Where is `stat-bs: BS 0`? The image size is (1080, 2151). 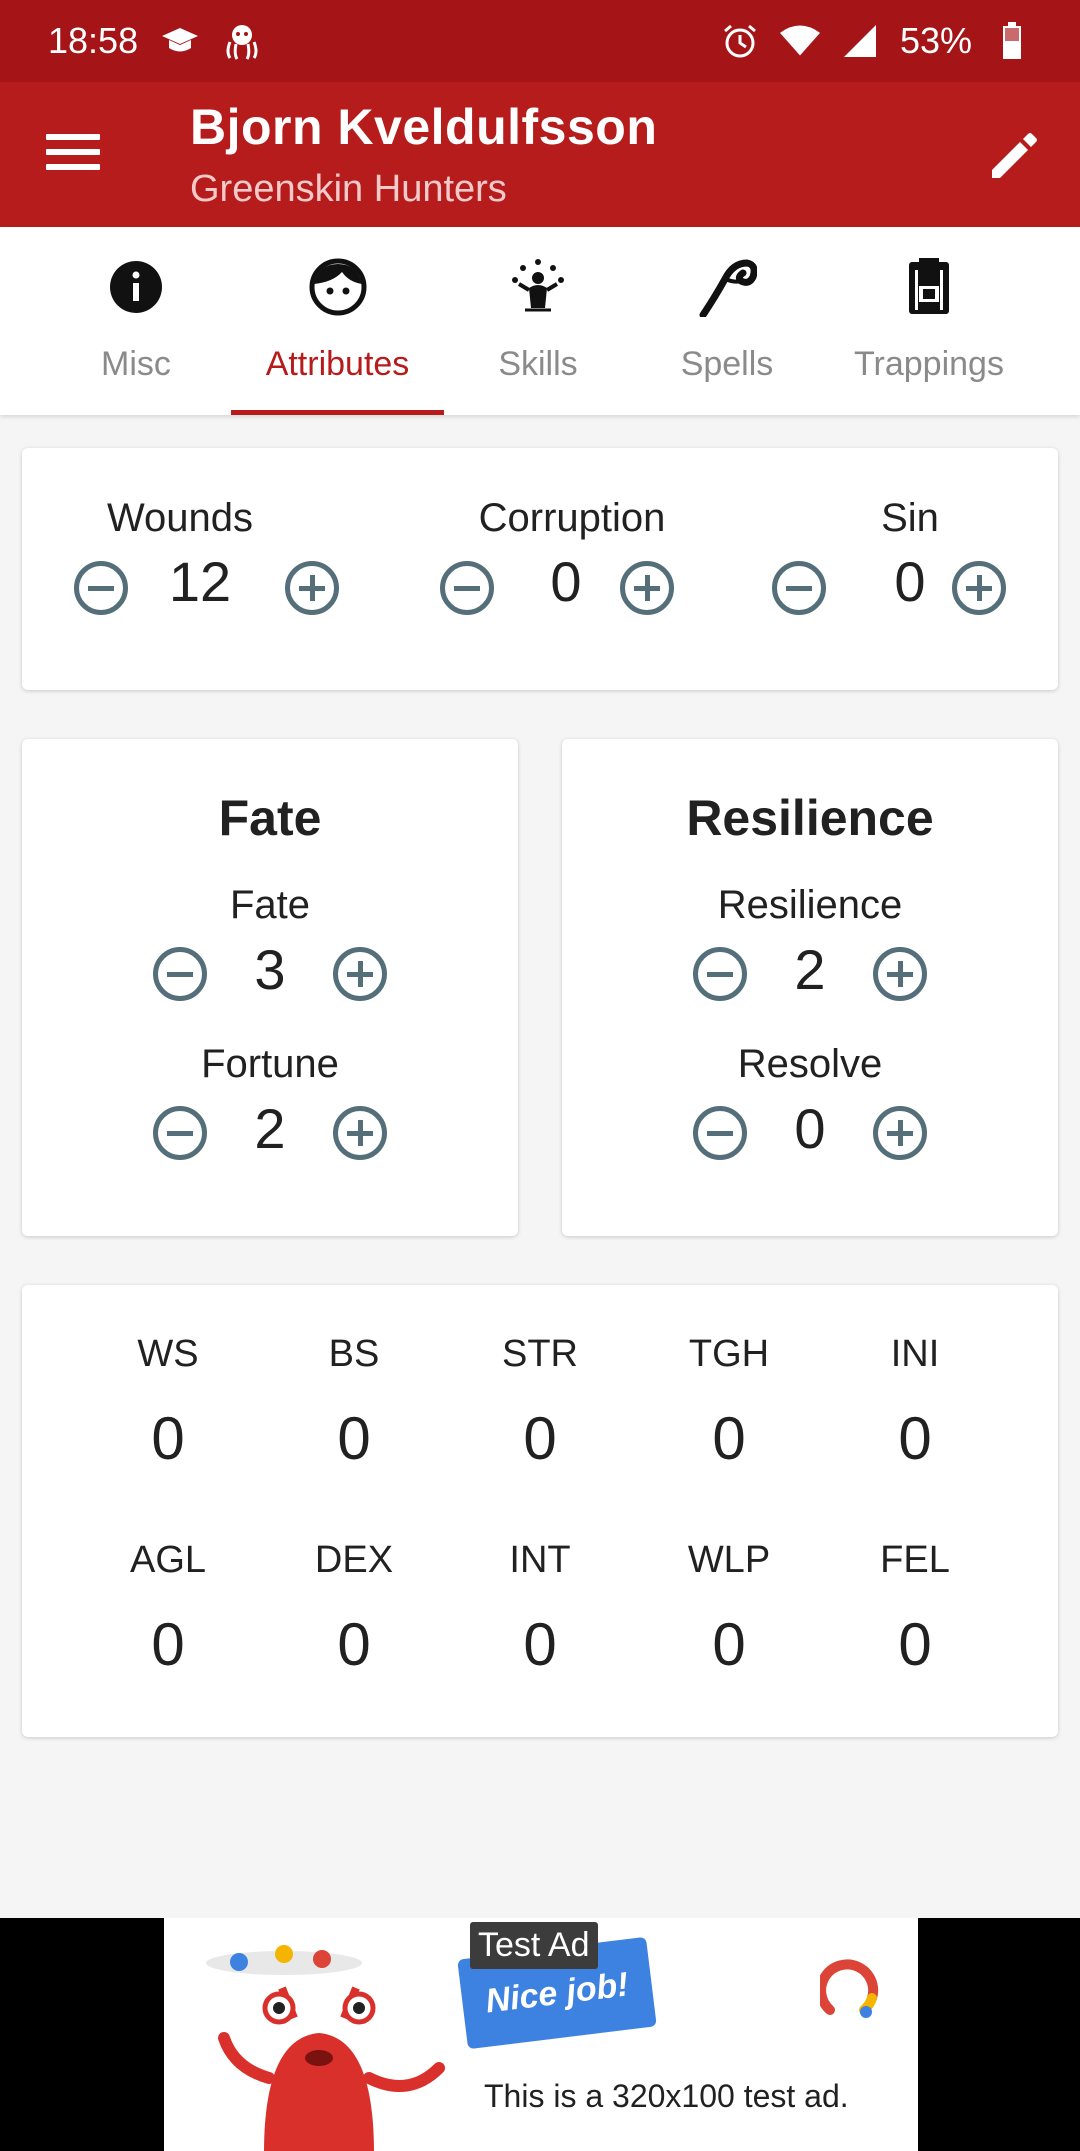 stat-bs: BS 0 is located at coordinates (354, 1403).